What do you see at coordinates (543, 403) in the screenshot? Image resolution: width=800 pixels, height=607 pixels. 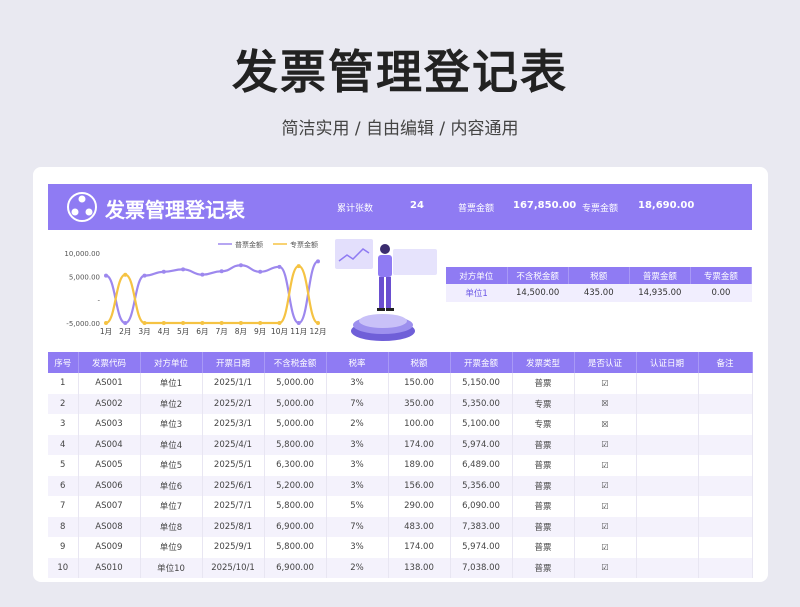 I see `table-cell: 专票` at bounding box center [543, 403].